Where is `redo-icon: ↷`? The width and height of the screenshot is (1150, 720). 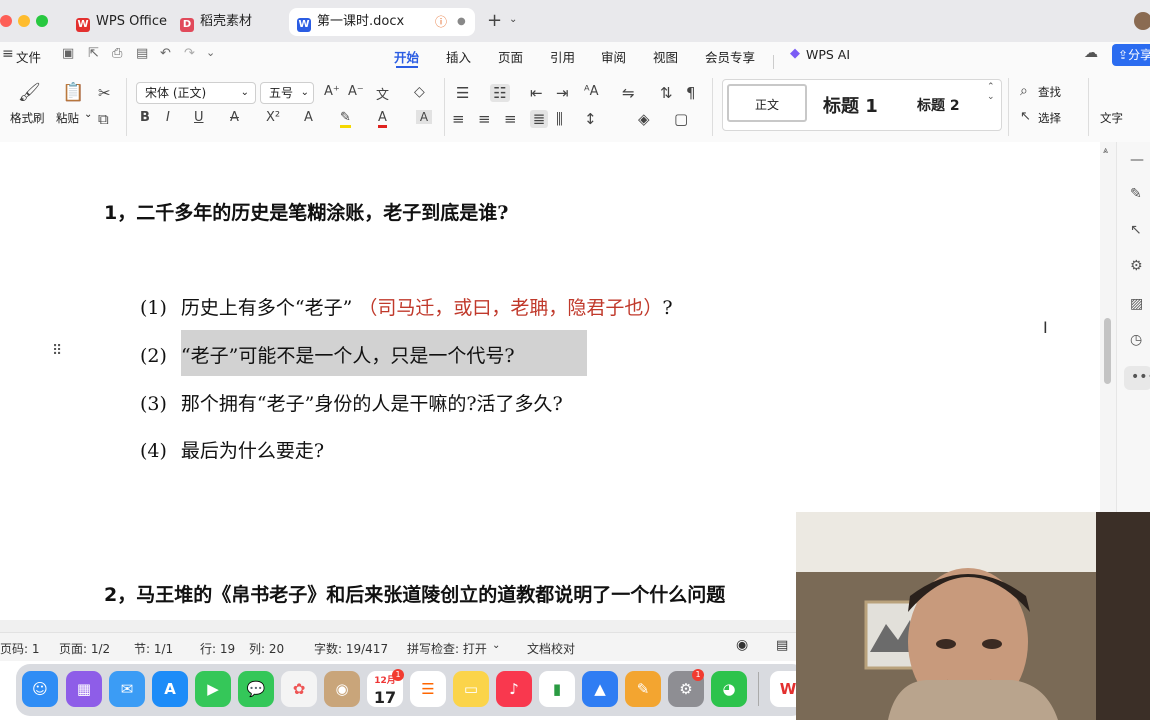 redo-icon: ↷ is located at coordinates (189, 53).